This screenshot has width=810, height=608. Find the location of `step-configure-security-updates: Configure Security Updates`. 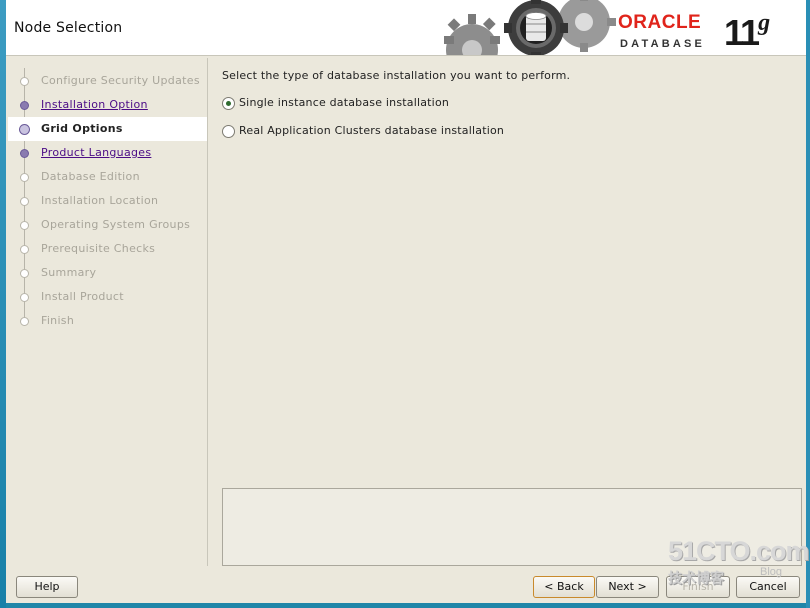

step-configure-security-updates: Configure Security Updates is located at coordinates (107, 81).